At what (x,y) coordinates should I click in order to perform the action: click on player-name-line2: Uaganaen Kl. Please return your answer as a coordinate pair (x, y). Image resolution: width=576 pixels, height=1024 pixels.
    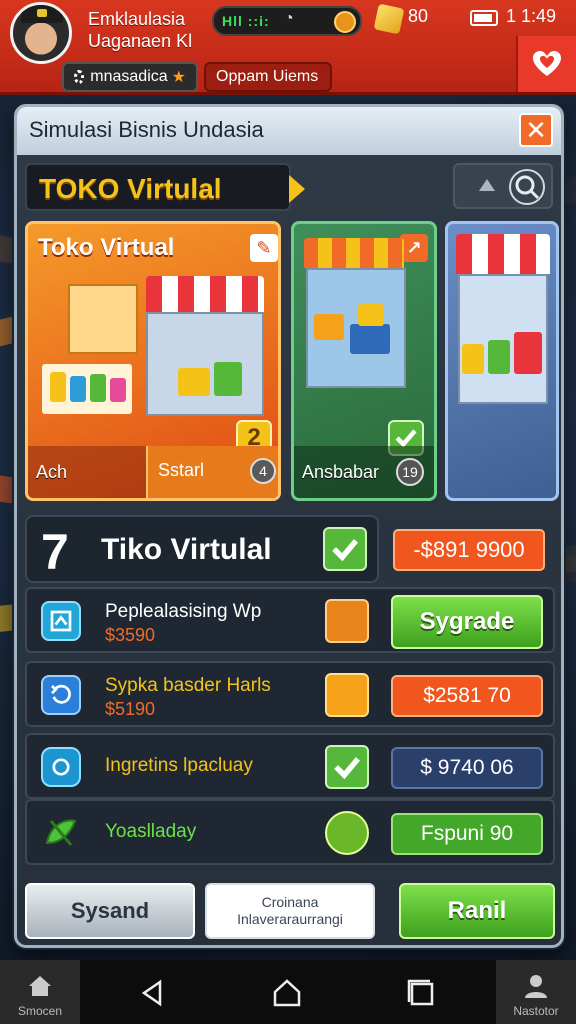
    Looking at the image, I should click on (140, 41).